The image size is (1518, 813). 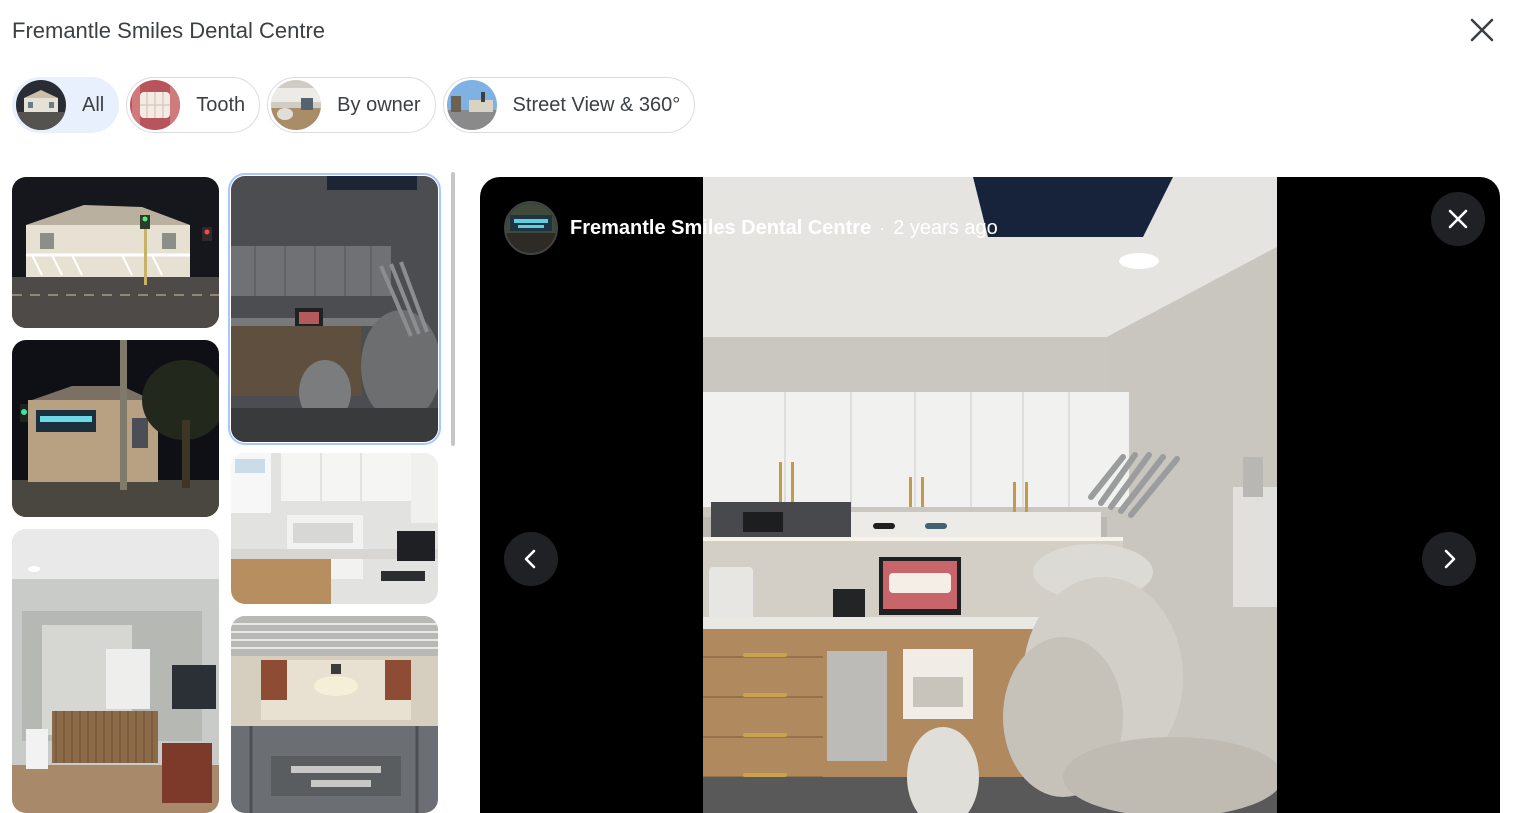 I want to click on photo-thumbnail-night-exterior, so click(x=115, y=252).